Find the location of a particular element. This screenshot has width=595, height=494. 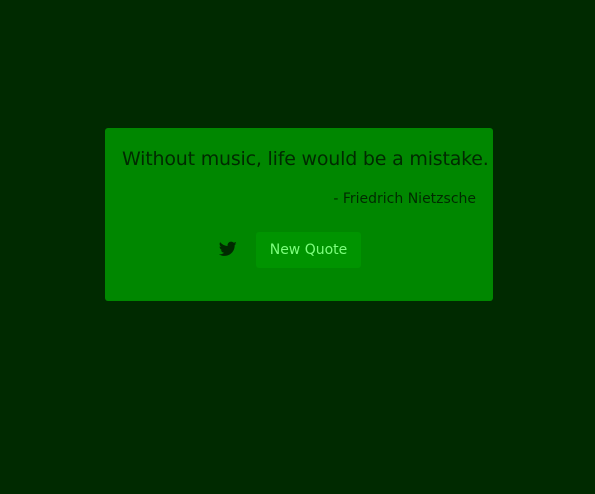

new-quote-button: New Quote is located at coordinates (308, 250).